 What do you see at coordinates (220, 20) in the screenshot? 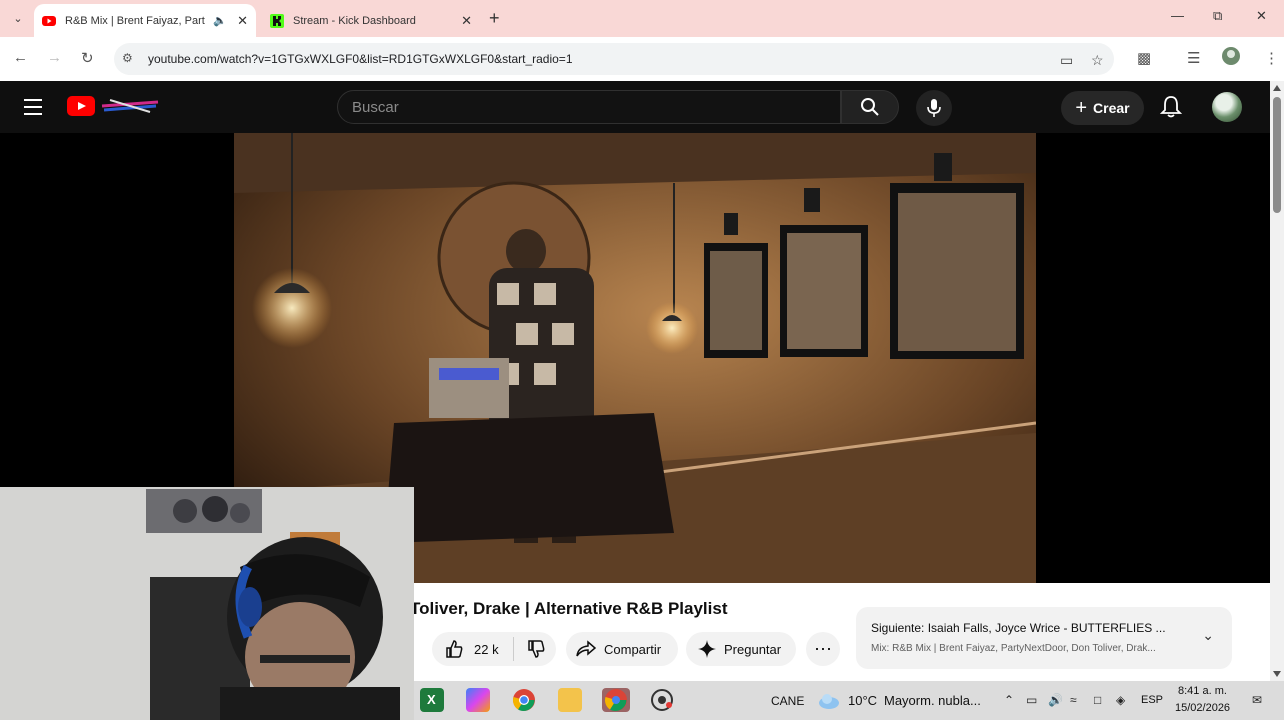
I see `speaker-icon: 🔈` at bounding box center [220, 20].